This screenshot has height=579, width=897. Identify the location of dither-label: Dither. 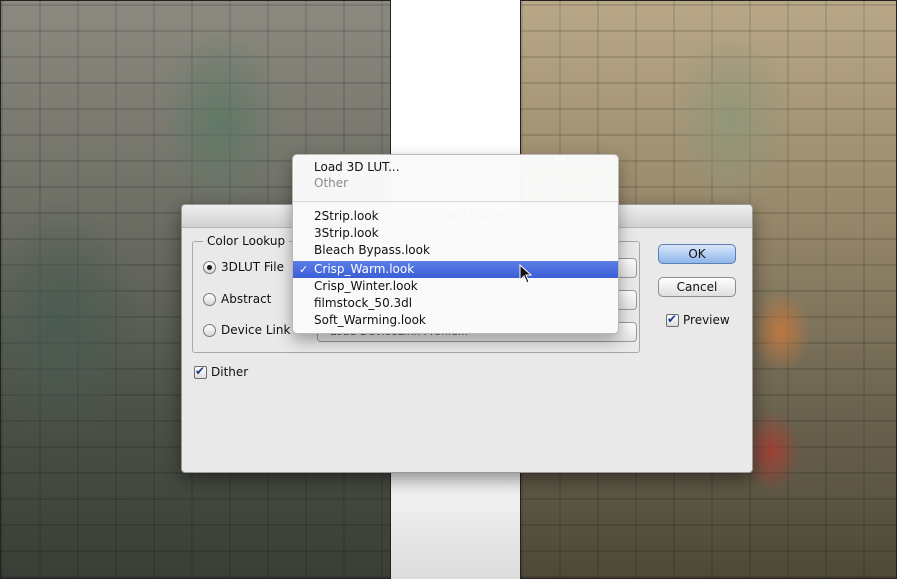
(230, 372).